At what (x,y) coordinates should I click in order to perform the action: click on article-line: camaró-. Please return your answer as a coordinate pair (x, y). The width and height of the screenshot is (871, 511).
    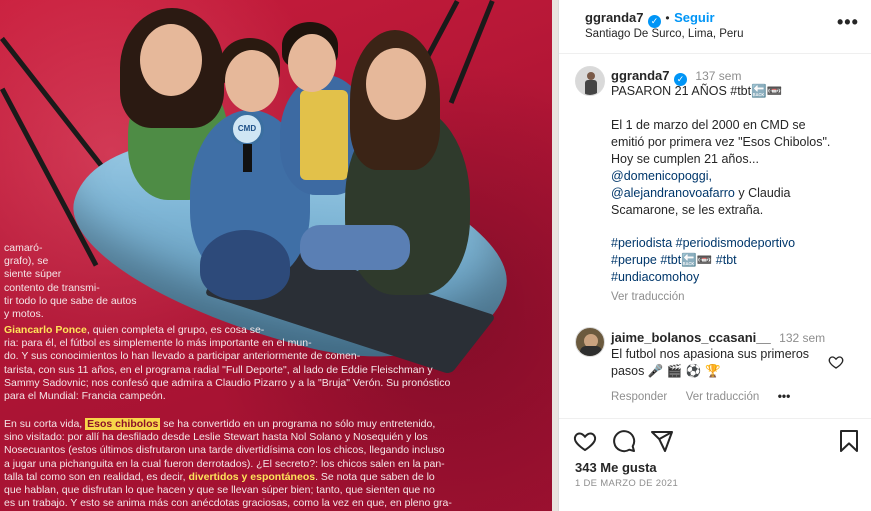
    Looking at the image, I should click on (23, 248).